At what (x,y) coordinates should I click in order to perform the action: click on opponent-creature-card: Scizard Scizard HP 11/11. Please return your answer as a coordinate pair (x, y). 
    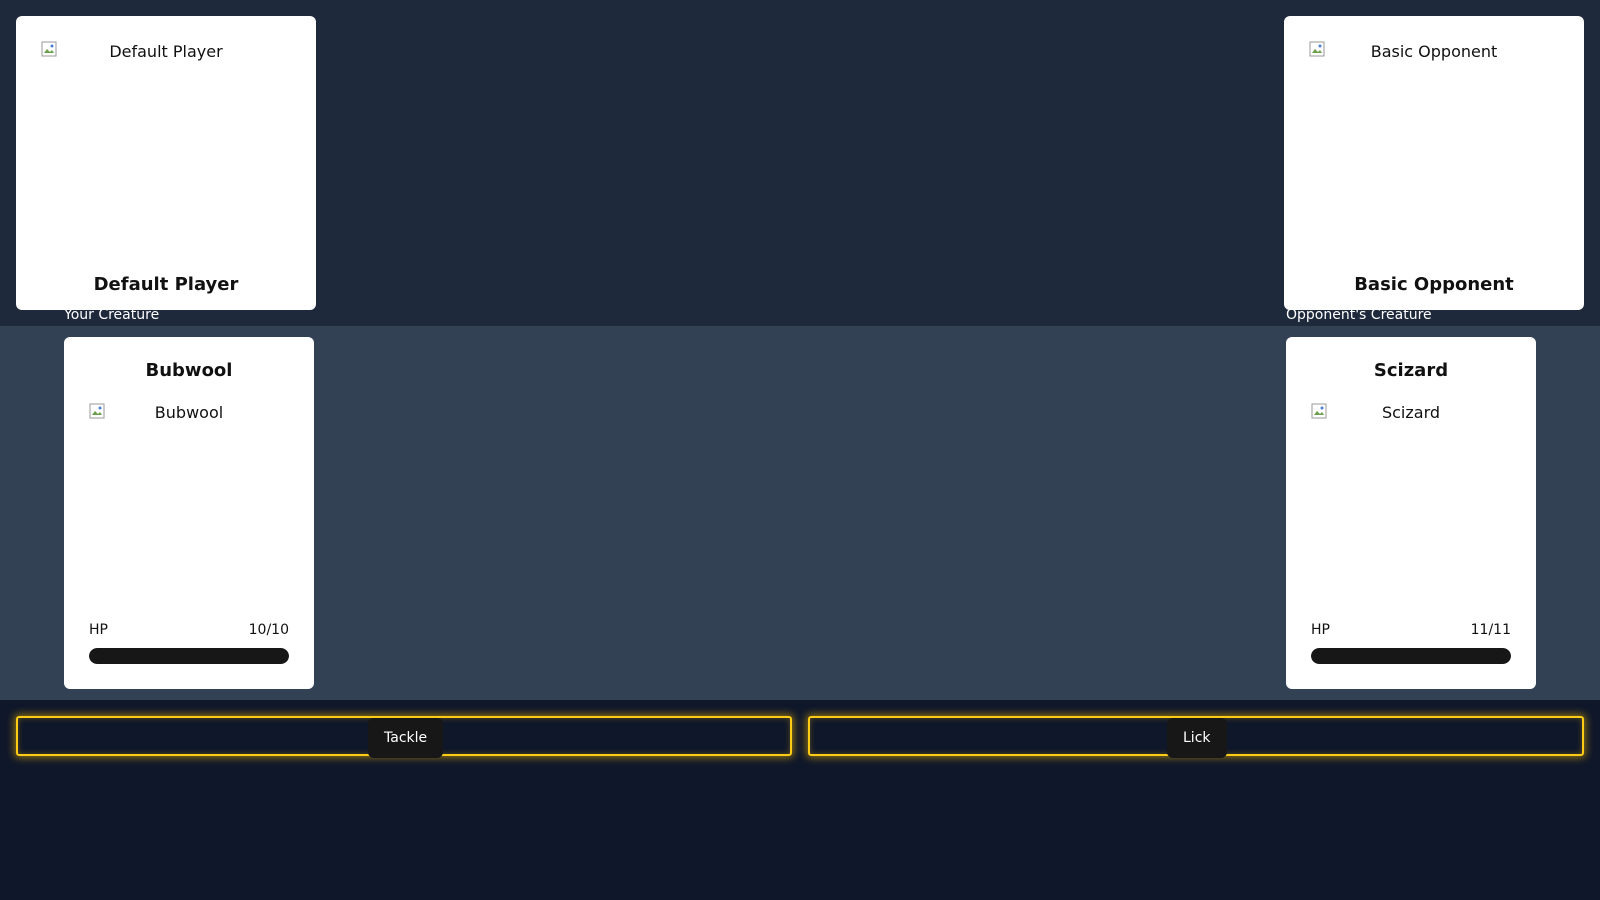
    Looking at the image, I should click on (1411, 513).